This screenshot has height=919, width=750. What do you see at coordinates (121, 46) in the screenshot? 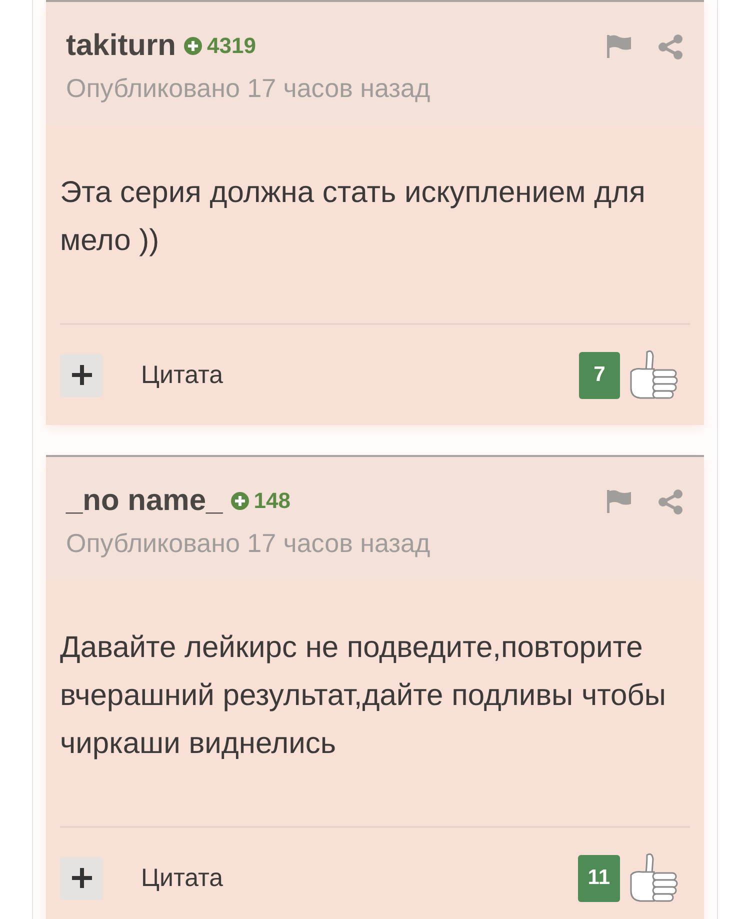
I see `author-name: takiturn` at bounding box center [121, 46].